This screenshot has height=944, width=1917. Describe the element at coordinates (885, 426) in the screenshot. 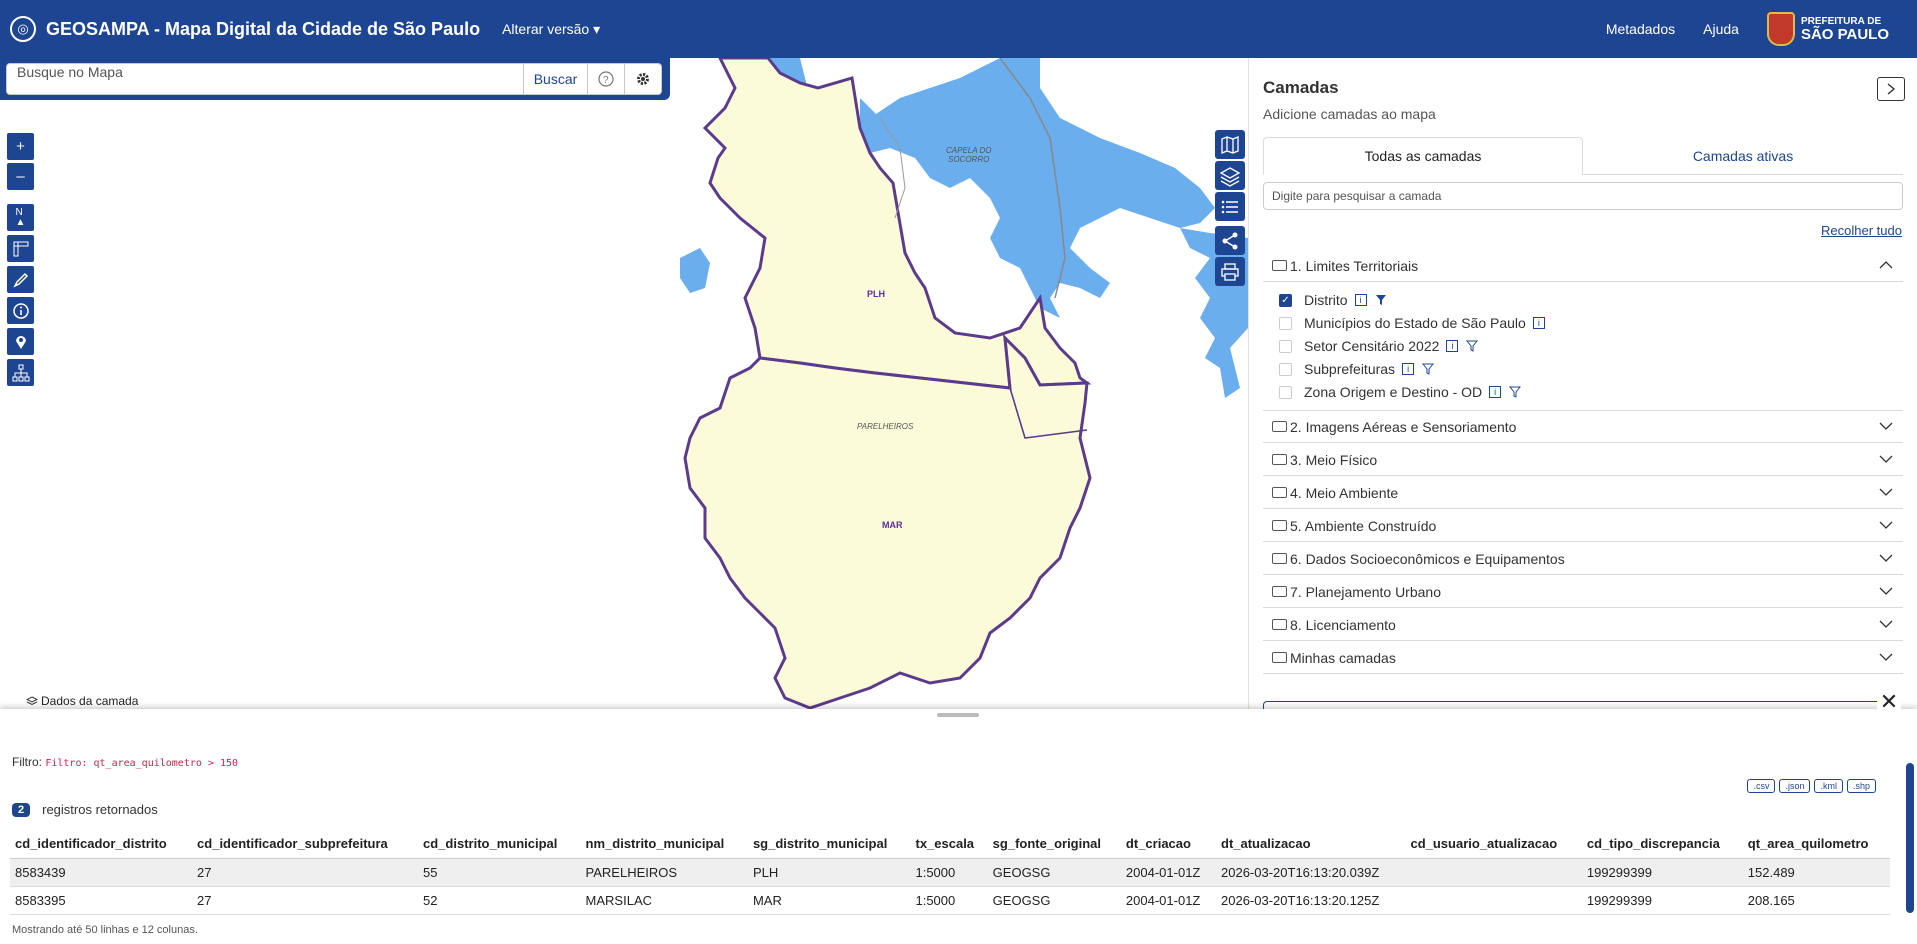

I see `label-parelheiros: PARELHEIROS` at that location.